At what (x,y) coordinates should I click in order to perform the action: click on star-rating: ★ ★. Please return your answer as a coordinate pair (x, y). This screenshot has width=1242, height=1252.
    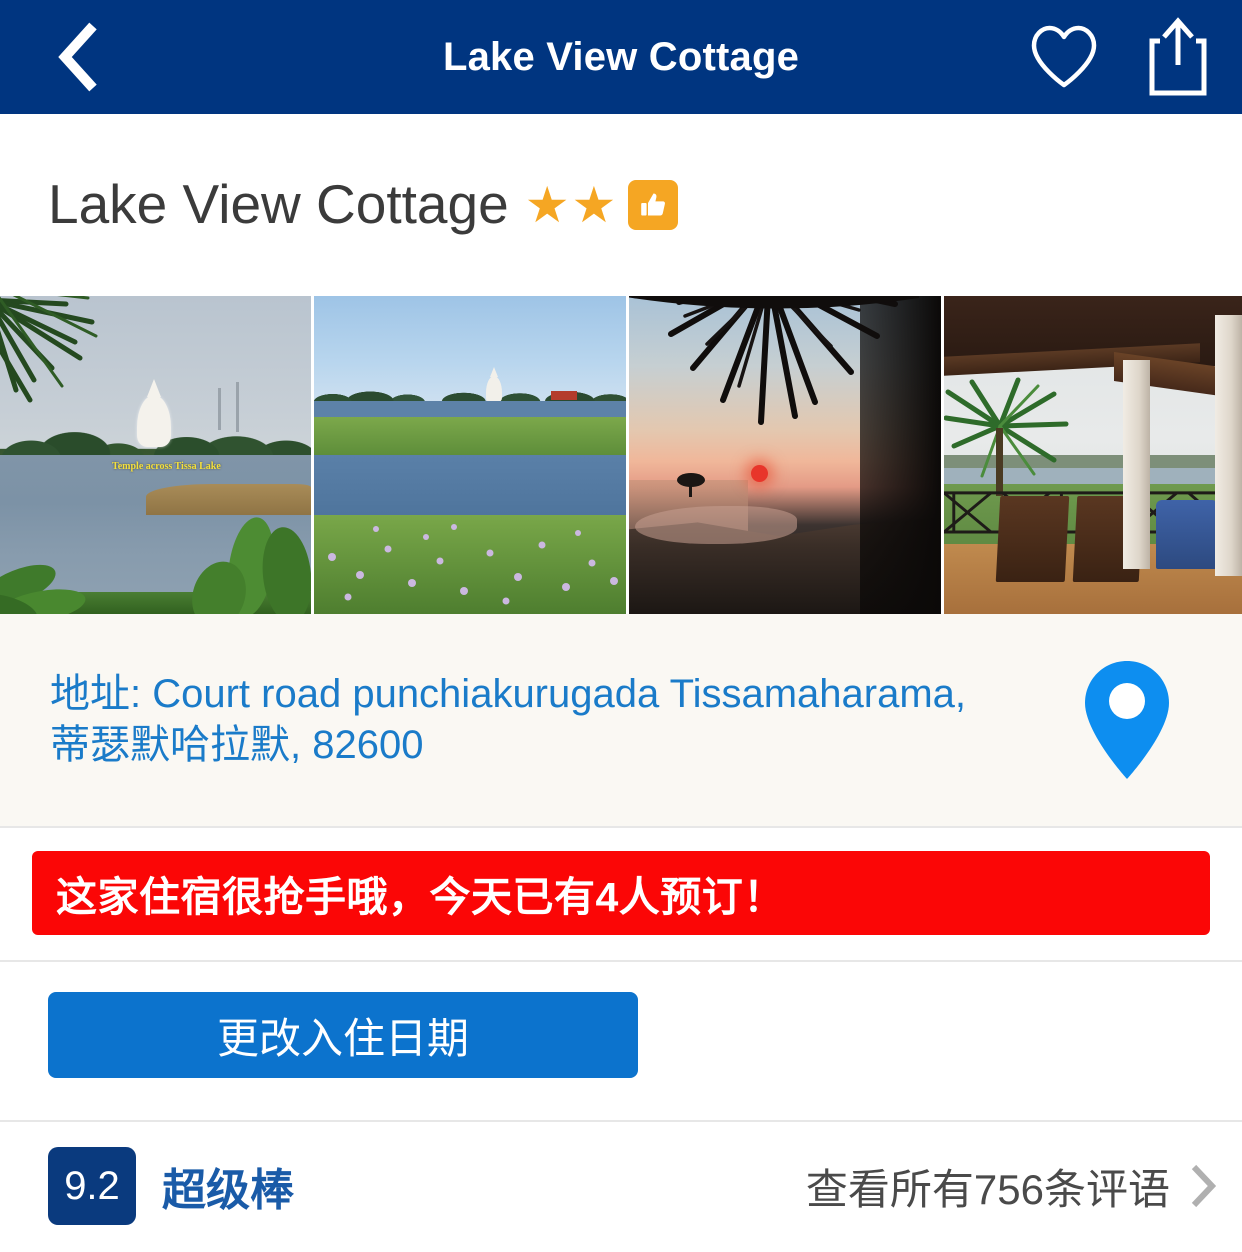
    Looking at the image, I should click on (571, 205).